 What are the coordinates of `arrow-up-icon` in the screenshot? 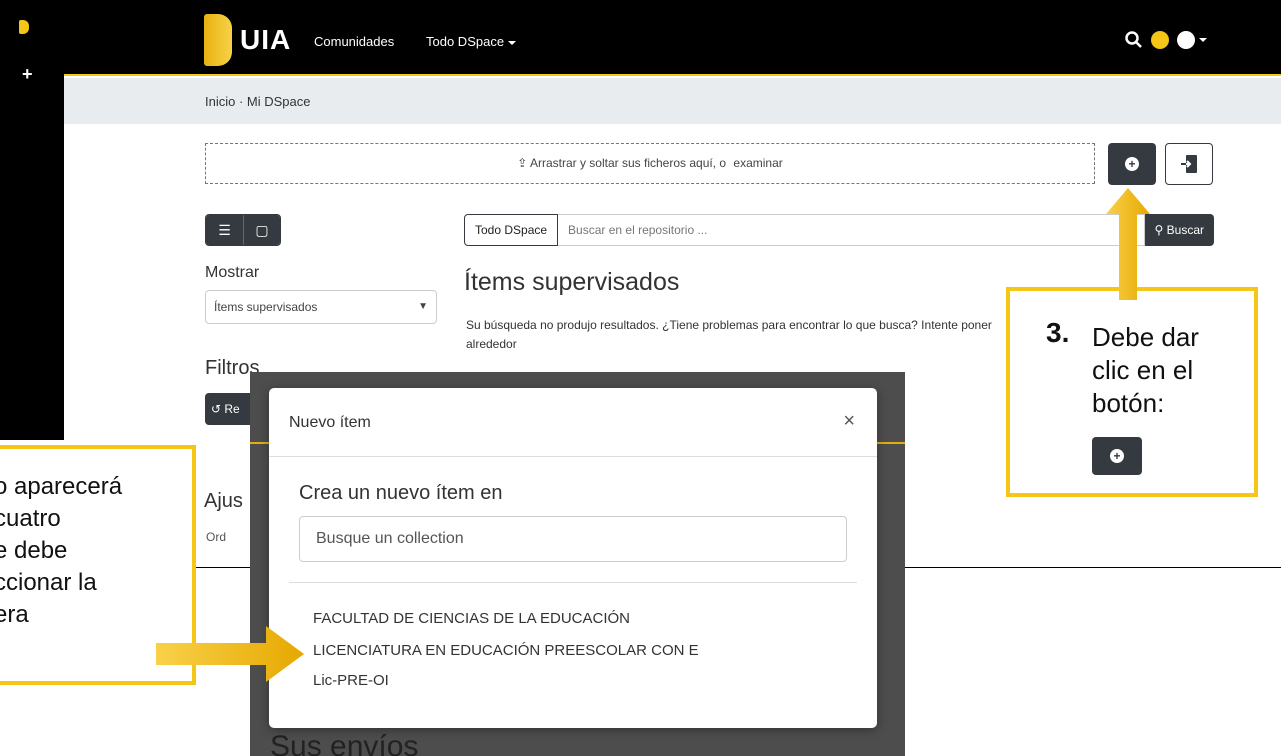 It's located at (1128, 244).